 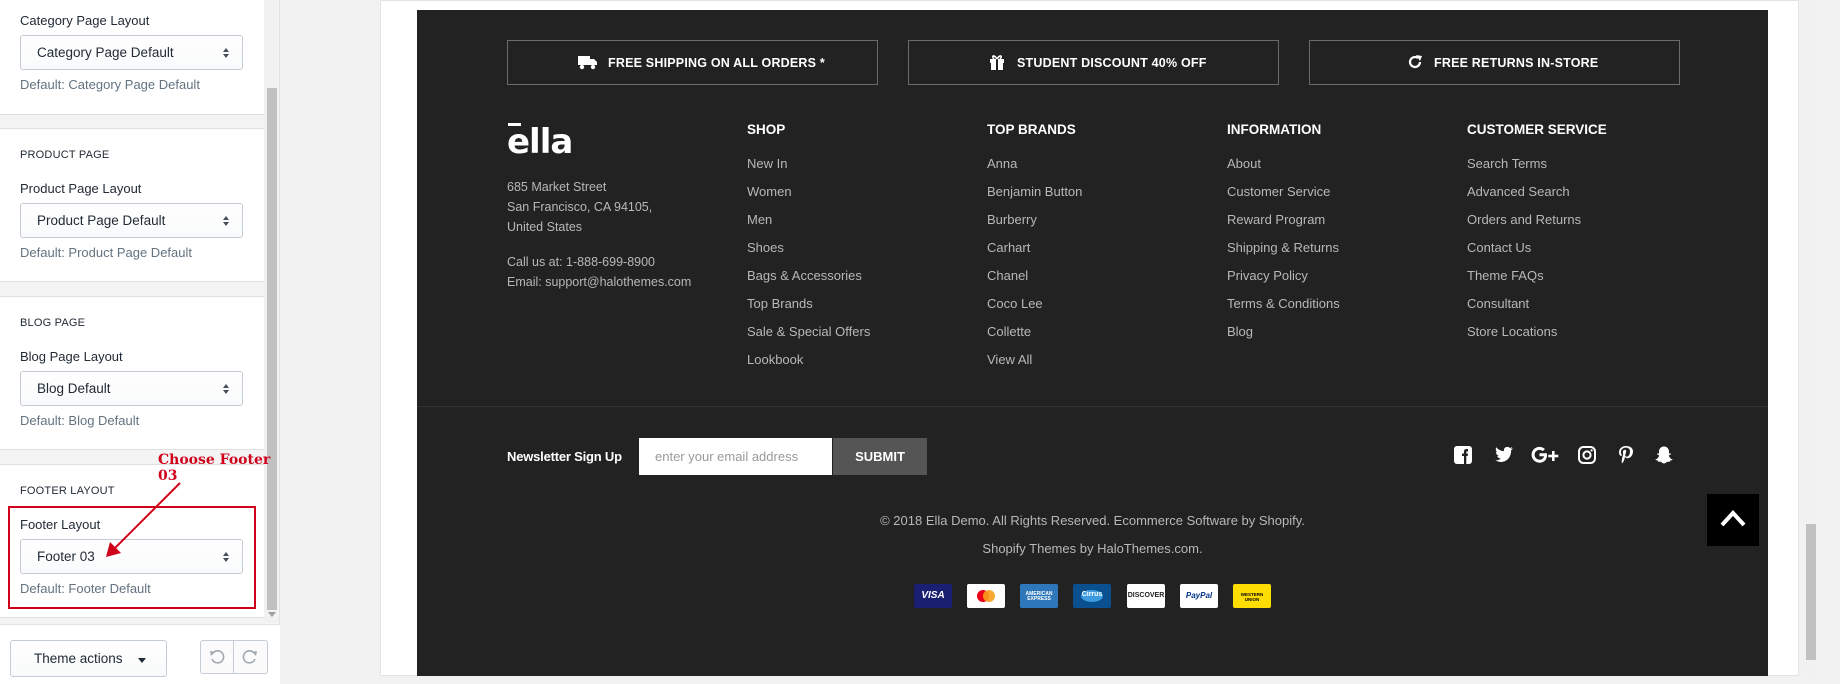 I want to click on sidebar-scrollbar-thumb, so click(x=272, y=349).